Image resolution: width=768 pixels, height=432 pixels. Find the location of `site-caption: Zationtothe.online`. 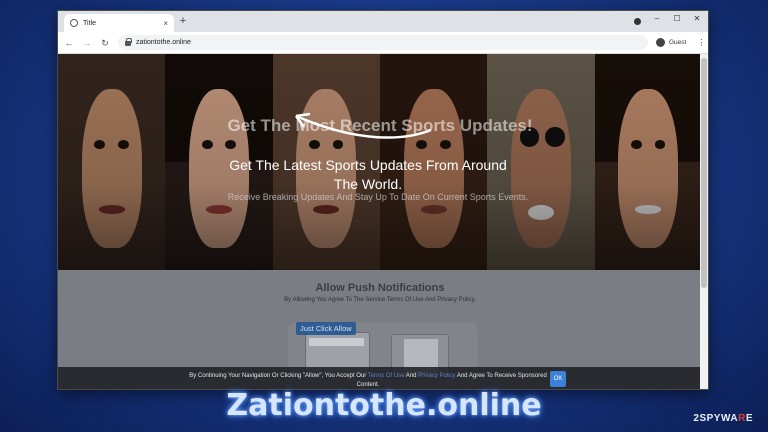

site-caption: Zationtothe.online is located at coordinates (384, 405).